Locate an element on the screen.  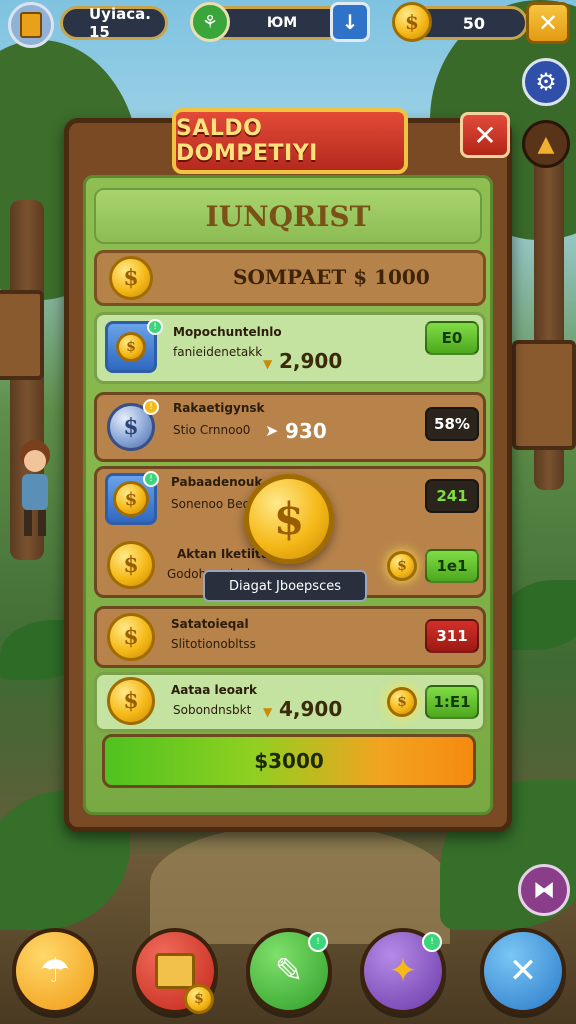
big-gold-coin-icon: $ is located at coordinates (289, 519).